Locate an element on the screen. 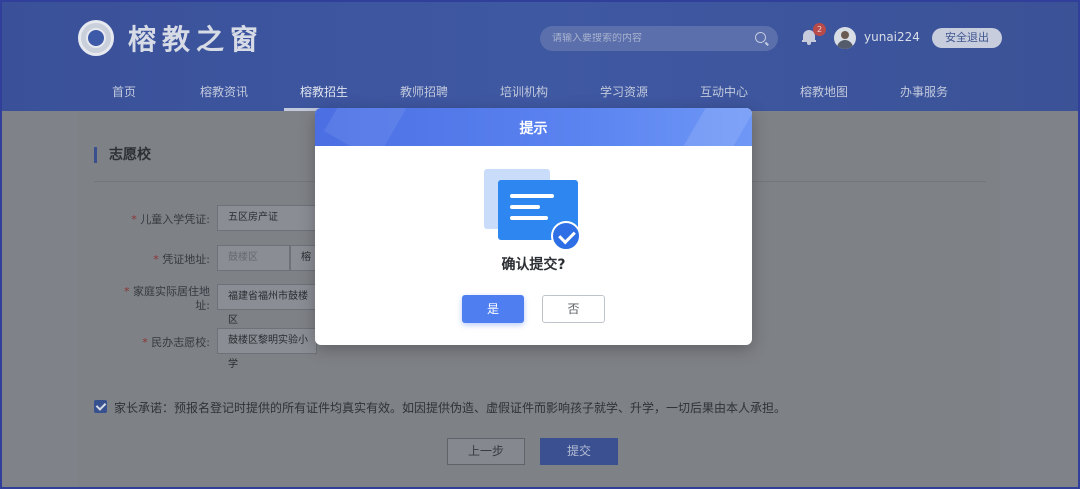 The image size is (1080, 489). site-logo: 榕教之窗 is located at coordinates (171, 38).